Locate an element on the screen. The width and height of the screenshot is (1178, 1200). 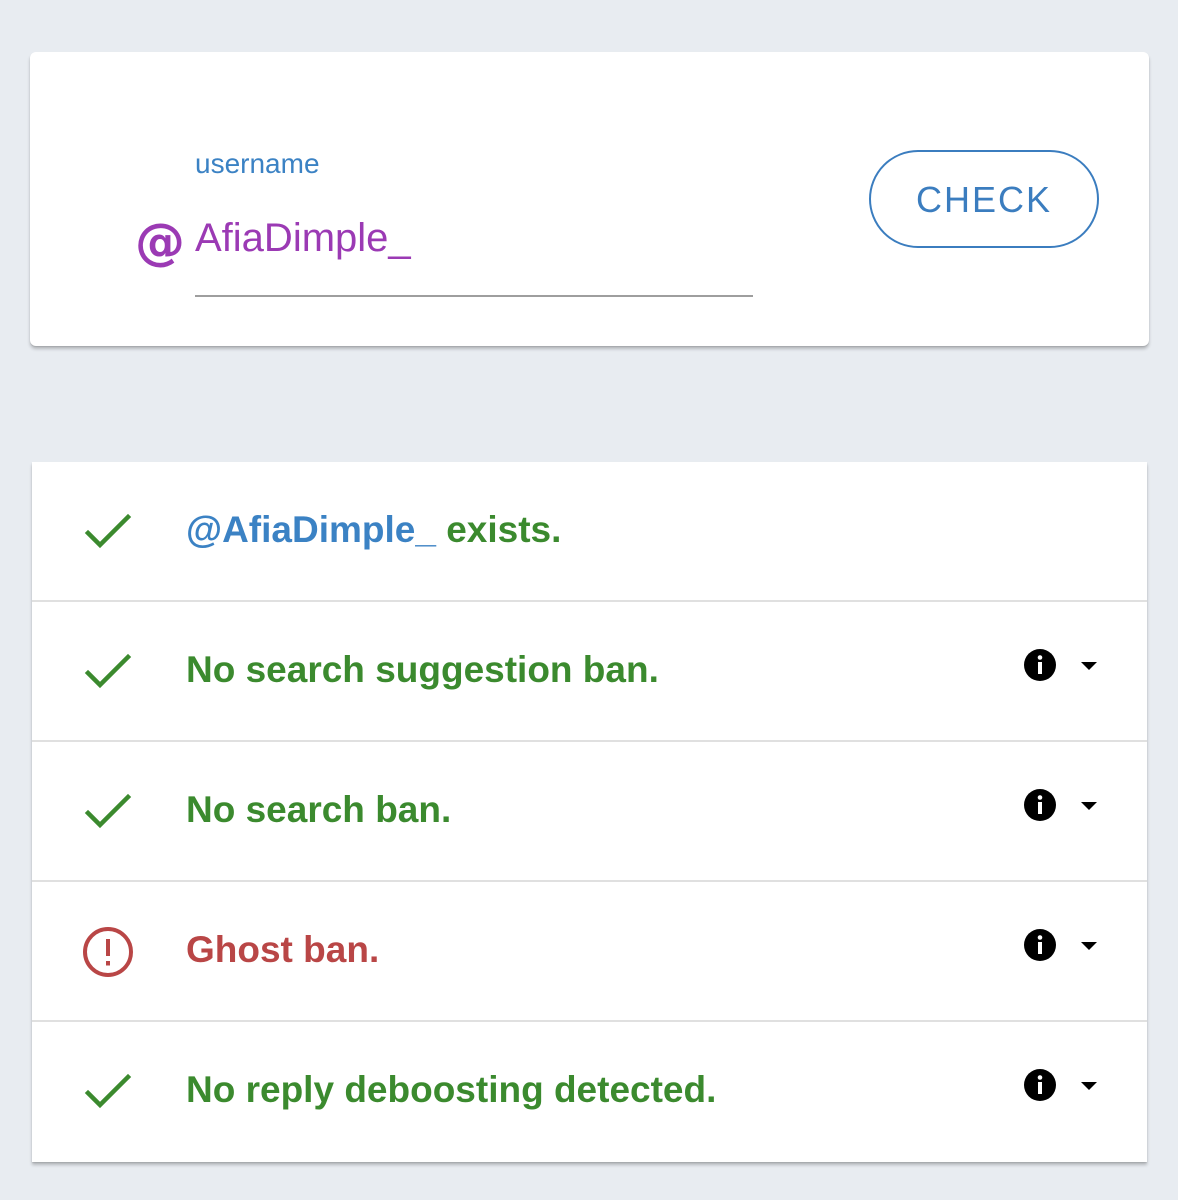
check-button: CHECK is located at coordinates (984, 199).